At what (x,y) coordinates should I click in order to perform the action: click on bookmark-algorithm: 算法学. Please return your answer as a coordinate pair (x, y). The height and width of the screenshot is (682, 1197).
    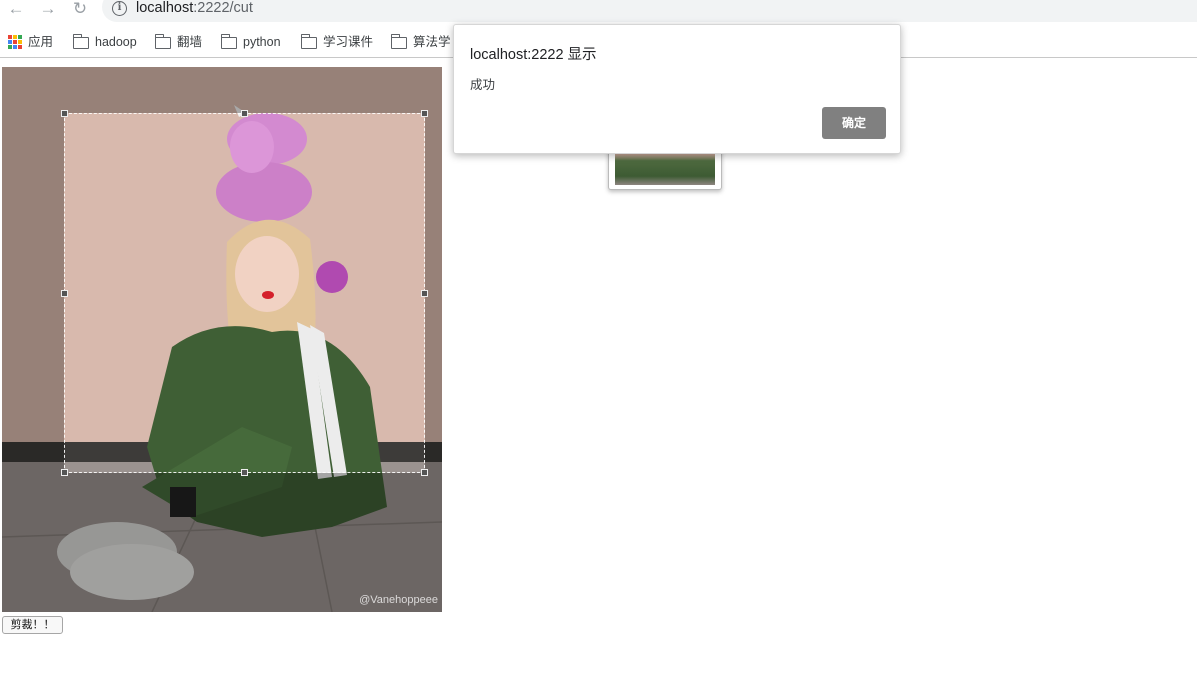
    Looking at the image, I should click on (420, 42).